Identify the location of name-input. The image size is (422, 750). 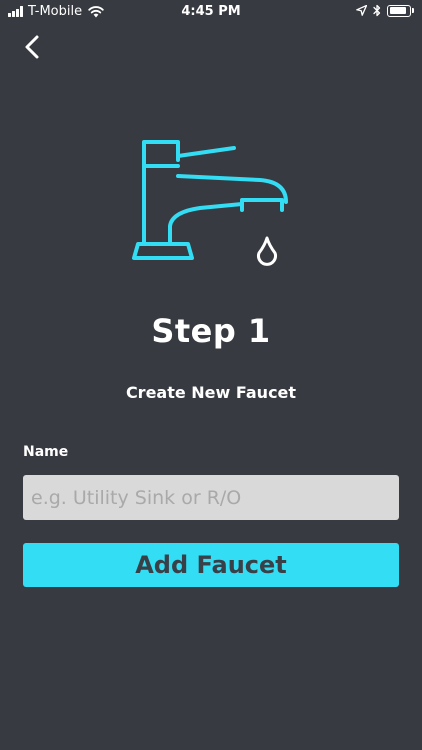
(211, 497).